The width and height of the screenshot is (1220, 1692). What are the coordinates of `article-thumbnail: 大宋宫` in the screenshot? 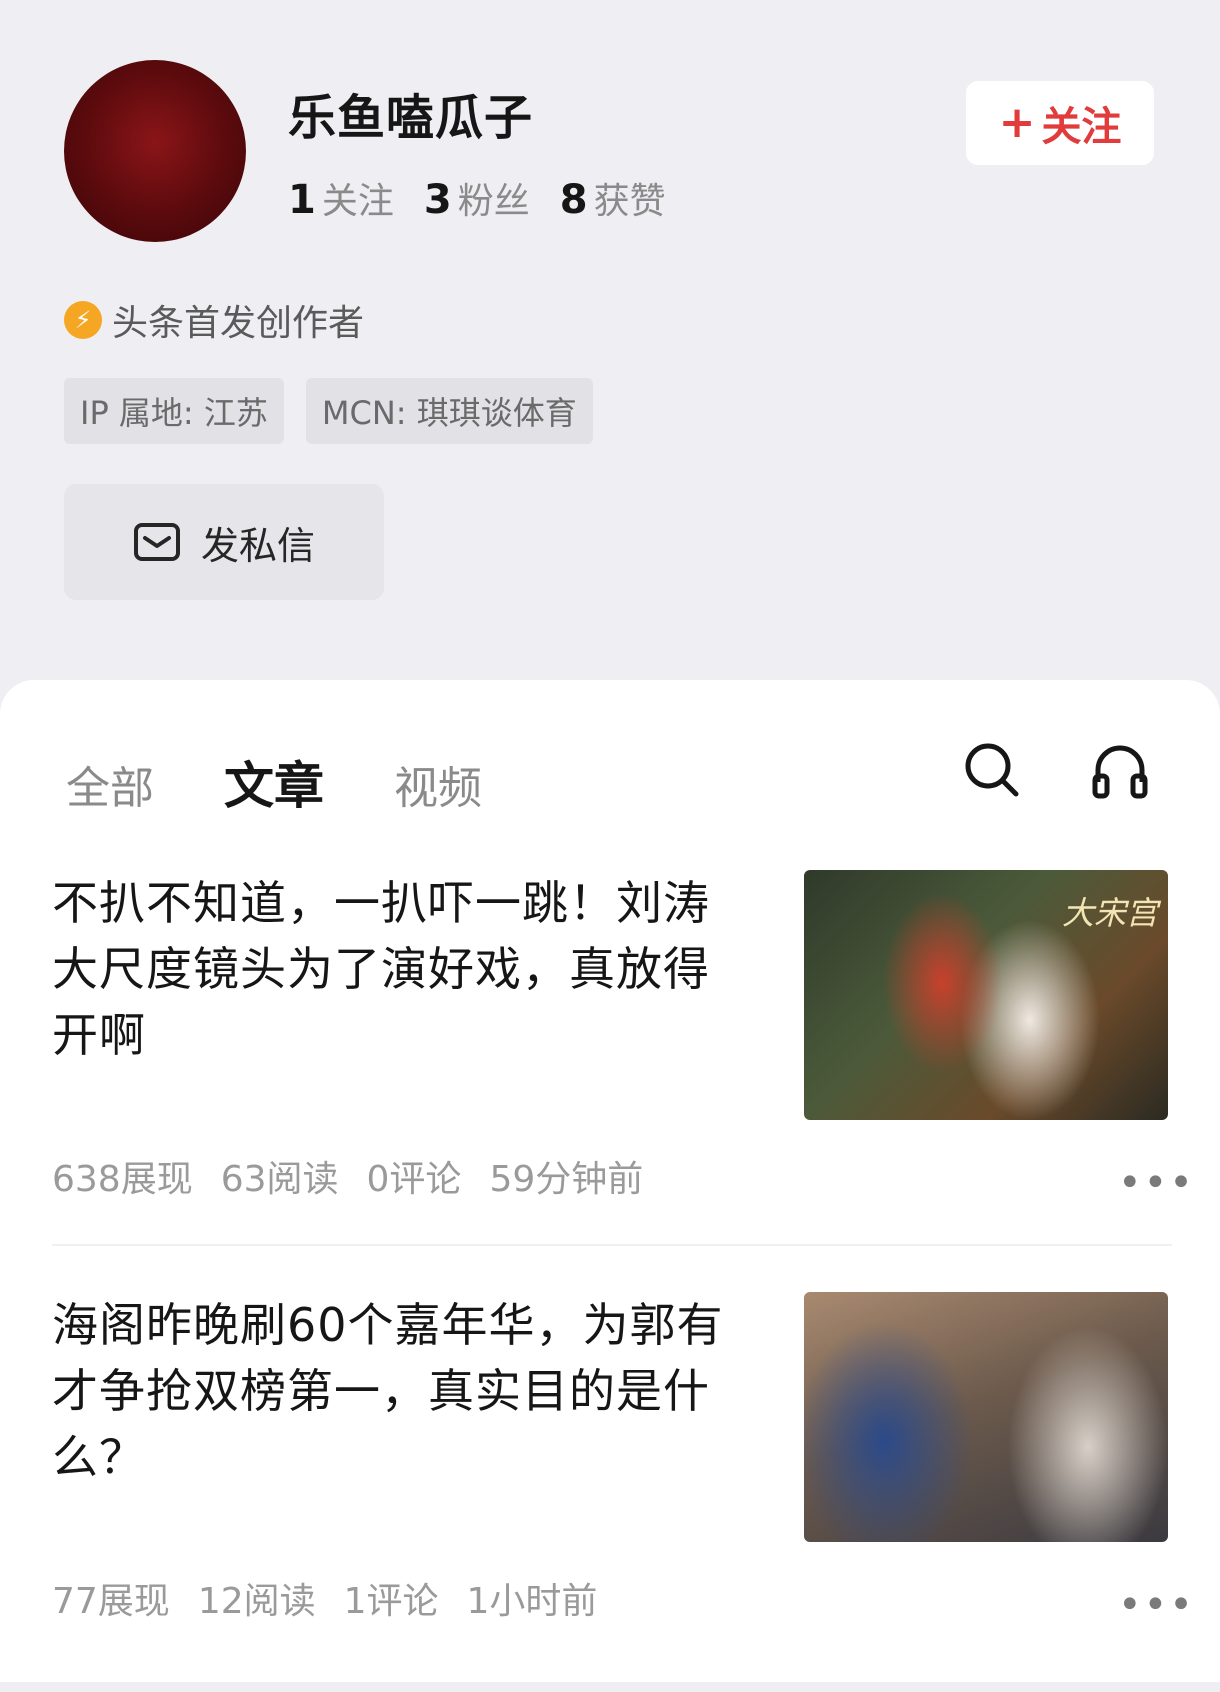 It's located at (986, 995).